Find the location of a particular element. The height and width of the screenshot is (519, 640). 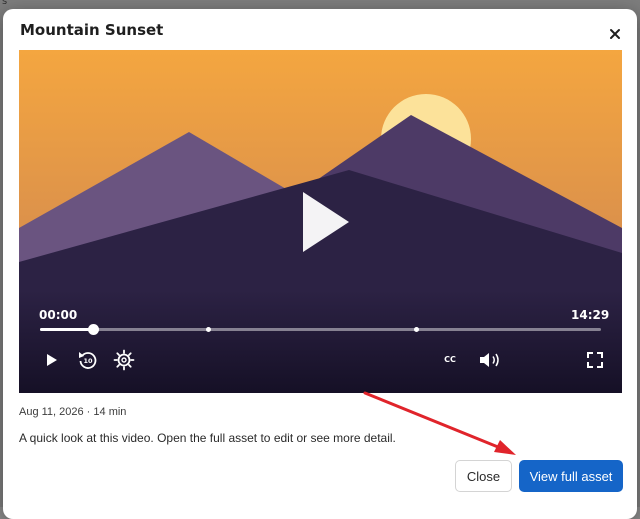

captions-label: CC is located at coordinates (450, 359).